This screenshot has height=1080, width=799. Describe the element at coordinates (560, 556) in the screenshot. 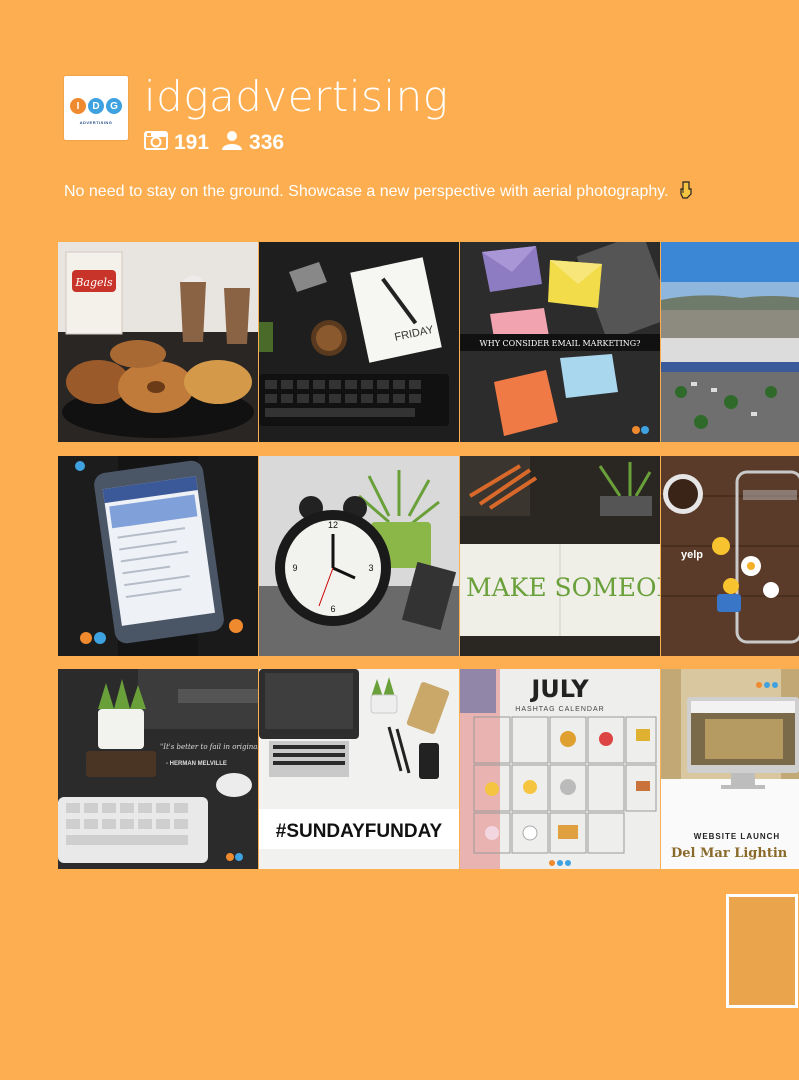

I see `post-make-someones-day: MAKE SOMEONE'S D` at that location.